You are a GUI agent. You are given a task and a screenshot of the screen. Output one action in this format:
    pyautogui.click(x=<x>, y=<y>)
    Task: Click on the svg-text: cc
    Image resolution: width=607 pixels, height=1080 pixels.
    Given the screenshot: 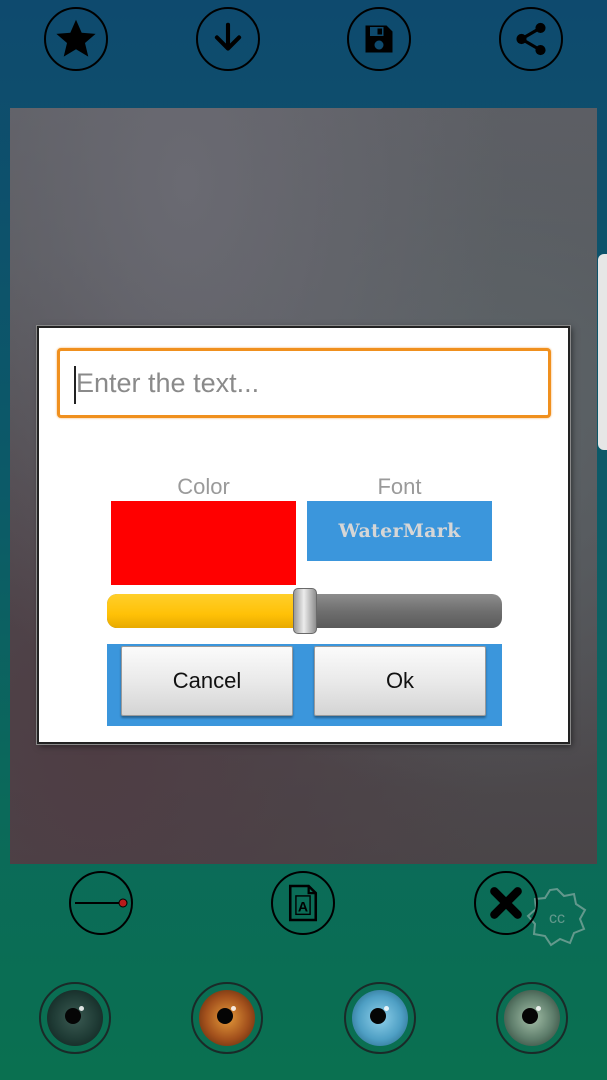 What is the action you would take?
    pyautogui.click(x=557, y=918)
    